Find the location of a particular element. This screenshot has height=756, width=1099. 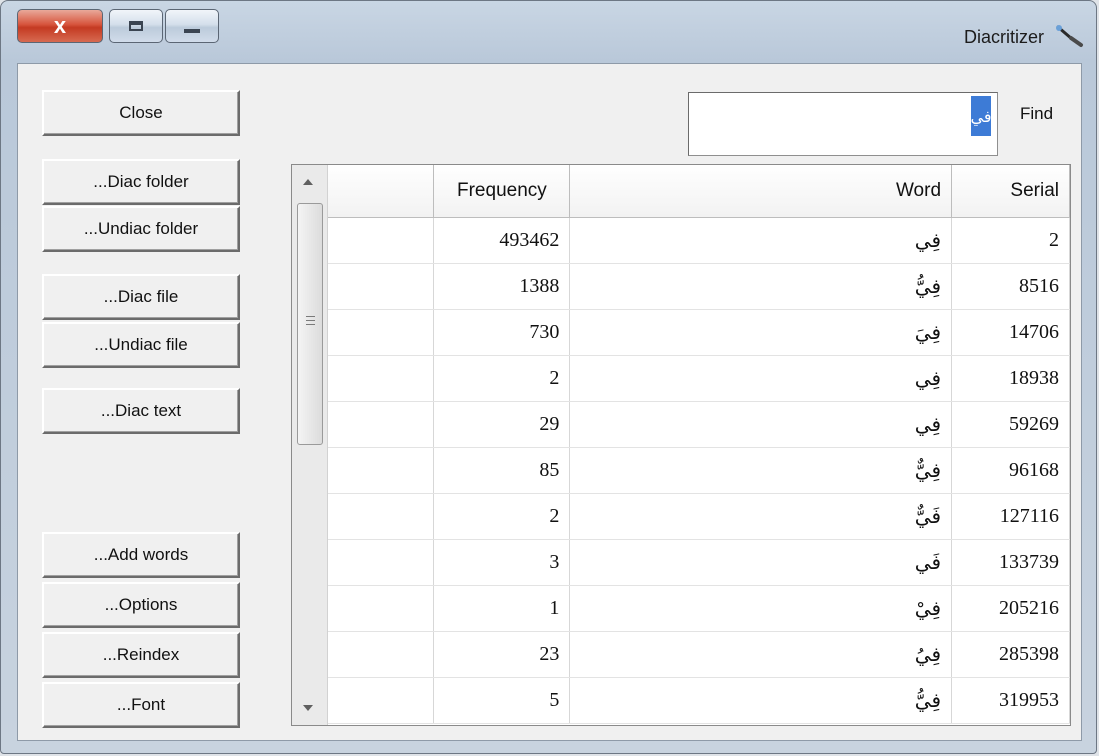

diac-file-button: ...Diac file is located at coordinates (141, 297).